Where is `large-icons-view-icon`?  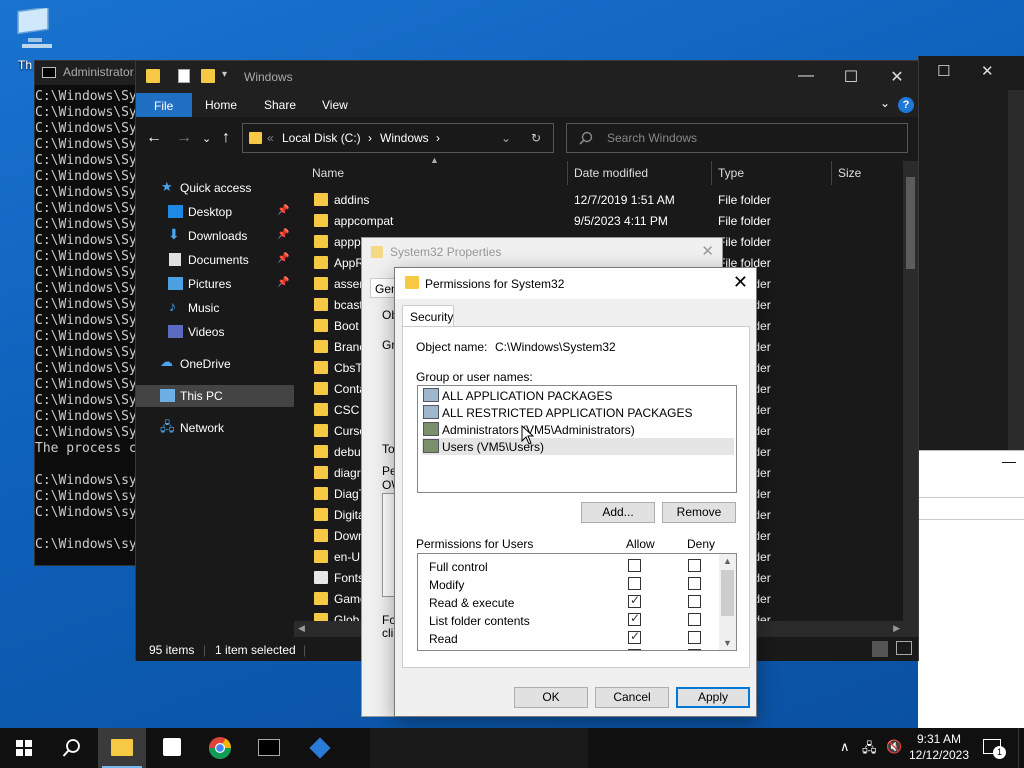 large-icons-view-icon is located at coordinates (904, 648).